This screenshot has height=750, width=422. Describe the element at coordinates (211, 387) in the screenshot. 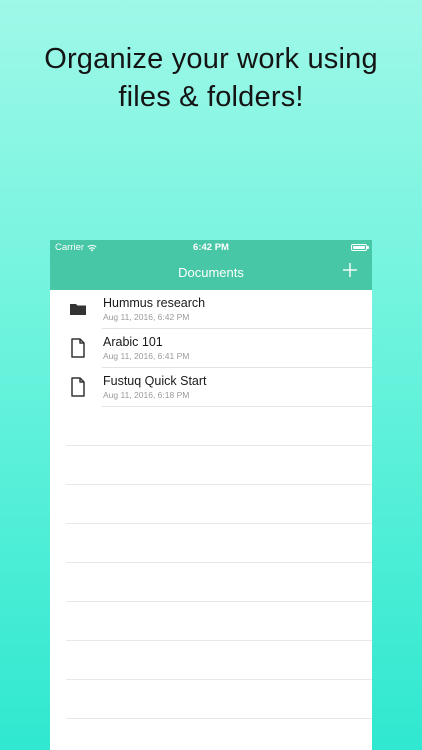

I see `list-item: Fustuq Quick Start Aug 11, 2016, 6:18 PM` at that location.